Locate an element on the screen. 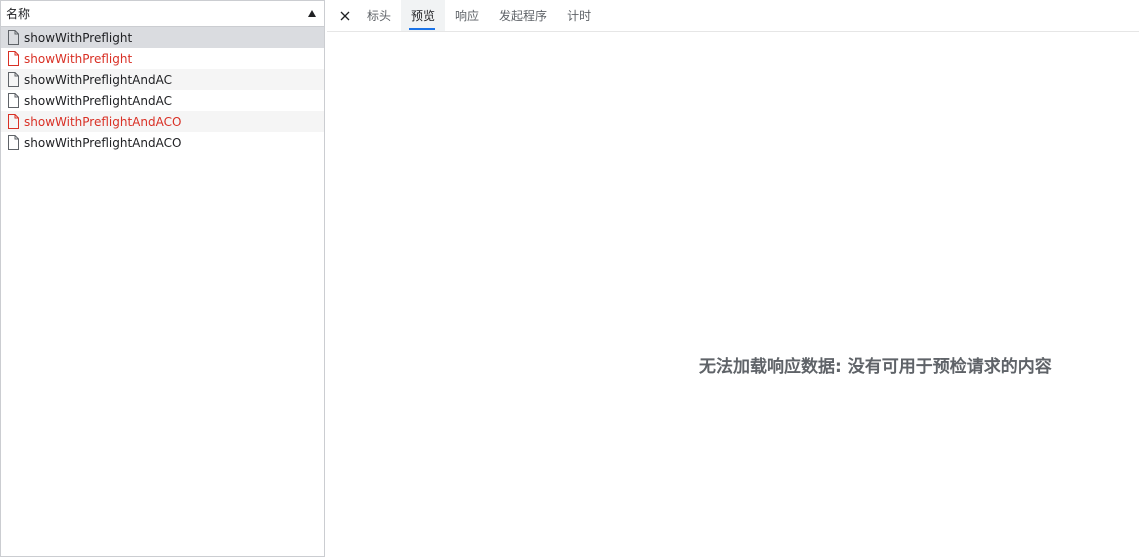 The height and width of the screenshot is (558, 1139). preview-empty-message: 无法加载响应数据: 没有可用于预检请求的内容 is located at coordinates (875, 367).